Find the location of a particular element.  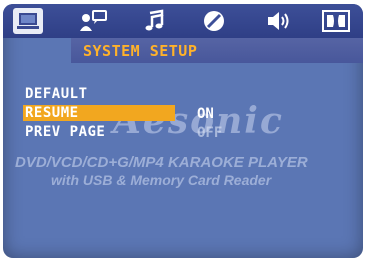

tab-dolby-setup is located at coordinates (336, 21).